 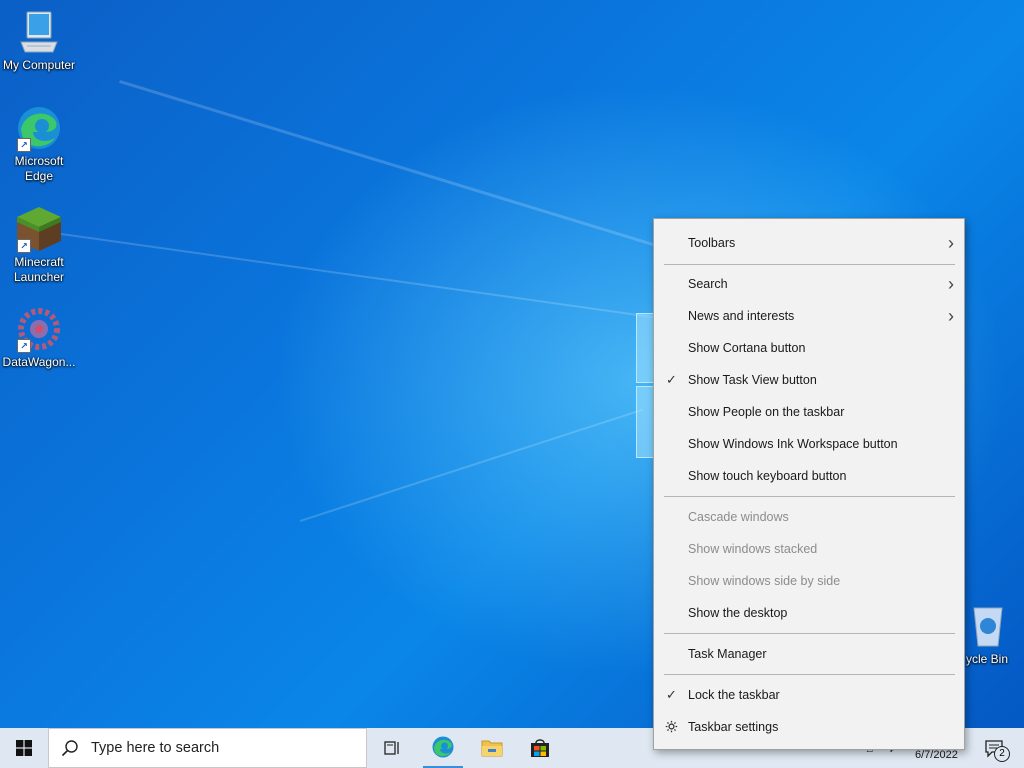 I want to click on menu-item-label: Show windows side by side, so click(x=764, y=581).